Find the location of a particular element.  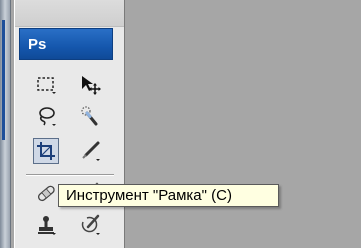

quick-selection-tool is located at coordinates (90, 116).